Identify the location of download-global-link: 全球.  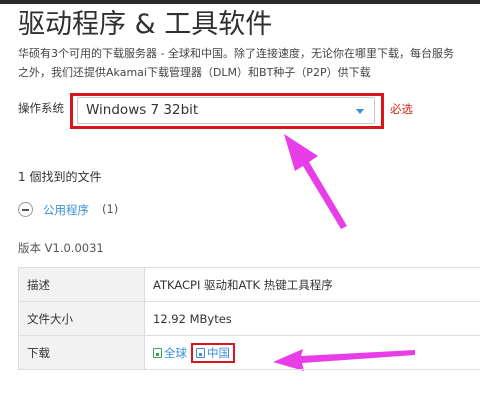
(170, 353).